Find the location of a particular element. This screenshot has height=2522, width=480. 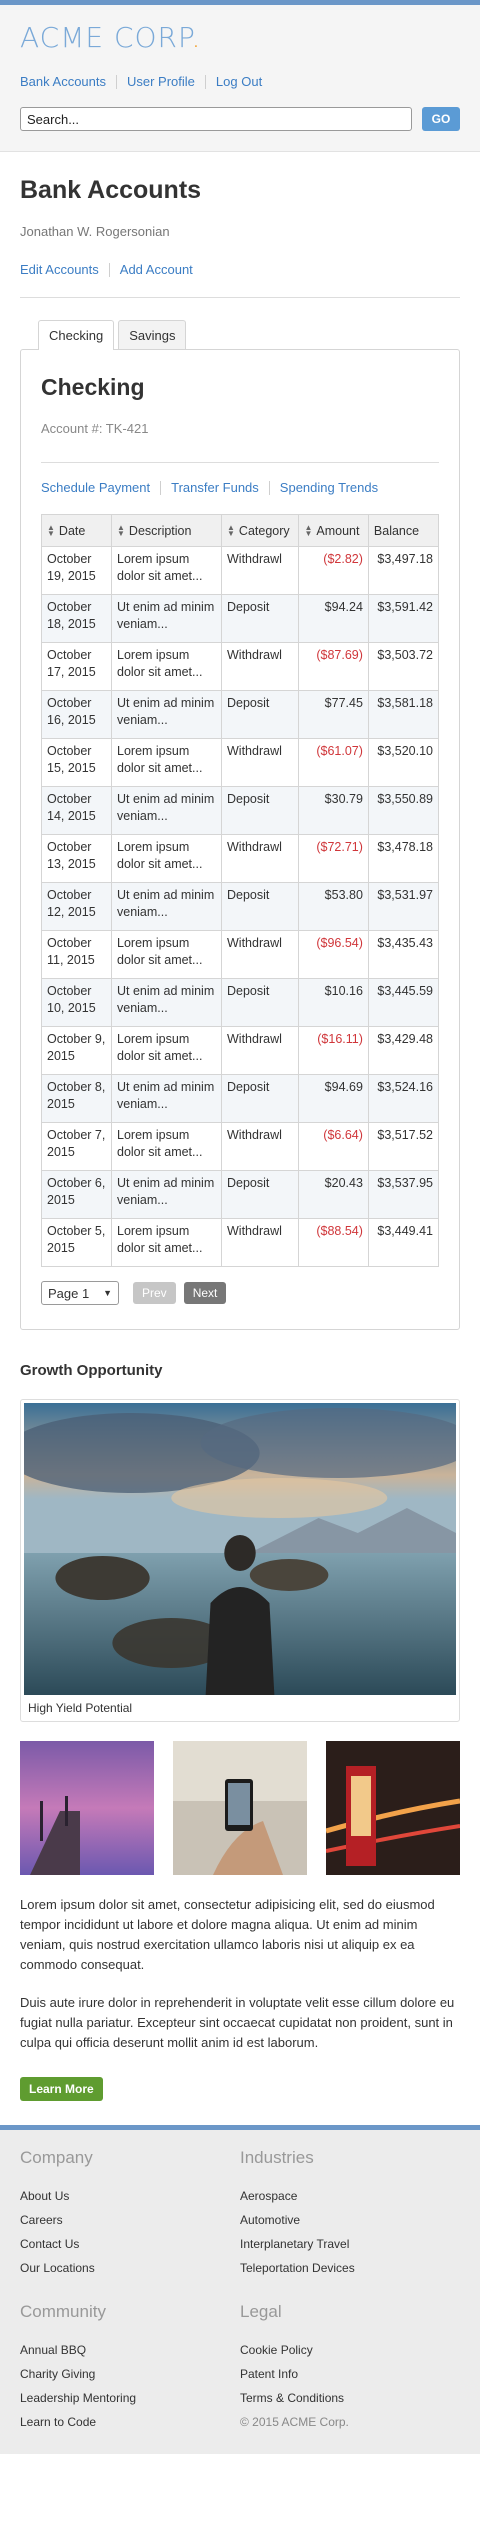

schedule-payment-link: Schedule Payment is located at coordinates (101, 488).